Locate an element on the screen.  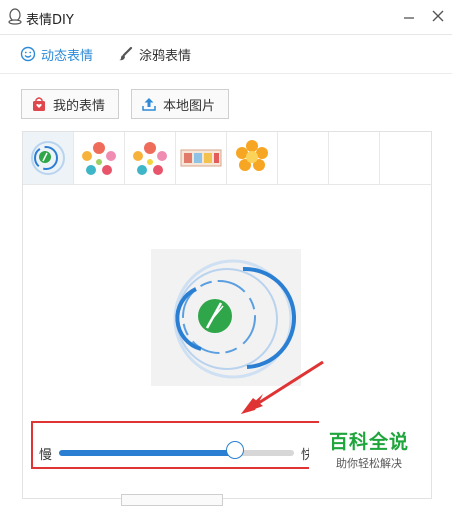
upload-icon is located at coordinates (149, 104).